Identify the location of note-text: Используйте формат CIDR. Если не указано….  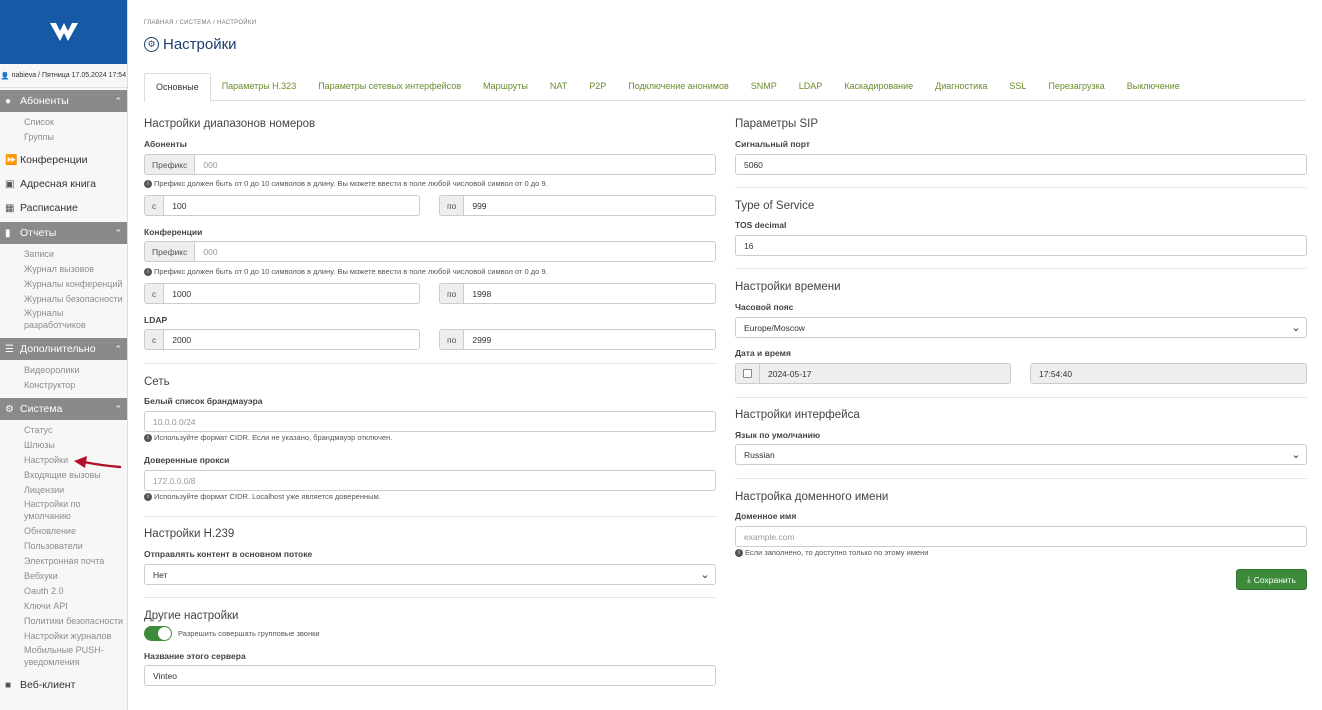
(273, 437).